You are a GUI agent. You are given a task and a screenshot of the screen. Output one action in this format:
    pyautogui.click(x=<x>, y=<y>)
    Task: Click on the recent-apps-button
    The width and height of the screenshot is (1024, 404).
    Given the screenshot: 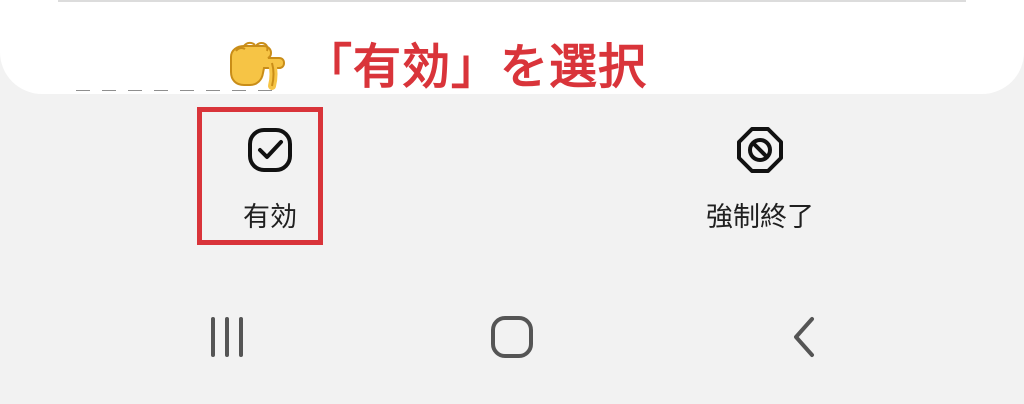 What is the action you would take?
    pyautogui.click(x=227, y=337)
    